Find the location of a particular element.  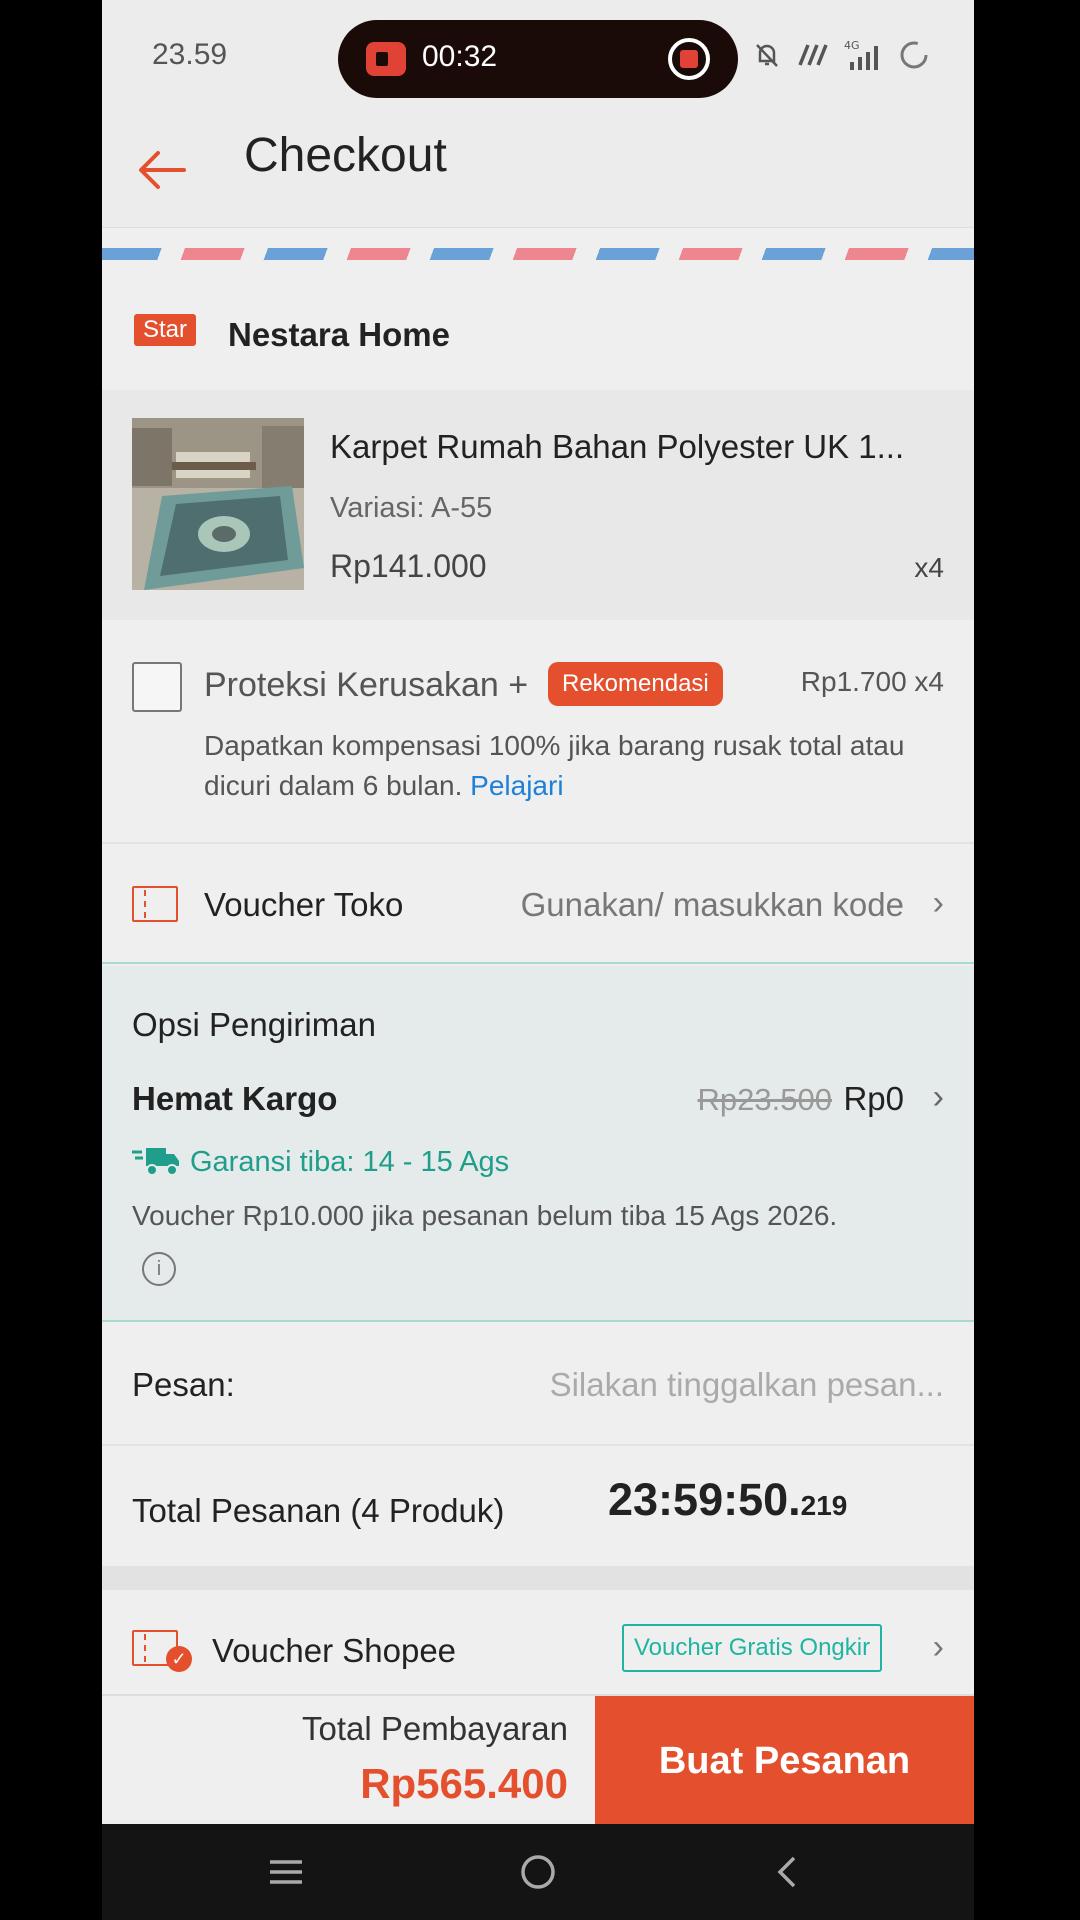

status-bar: 23.59 00:32 4G is located at coordinates (538, 60).